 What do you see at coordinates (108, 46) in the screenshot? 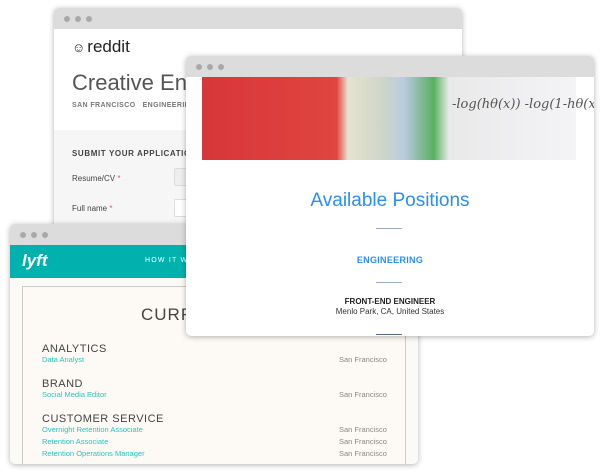
I see `logo-text: reddit` at bounding box center [108, 46].